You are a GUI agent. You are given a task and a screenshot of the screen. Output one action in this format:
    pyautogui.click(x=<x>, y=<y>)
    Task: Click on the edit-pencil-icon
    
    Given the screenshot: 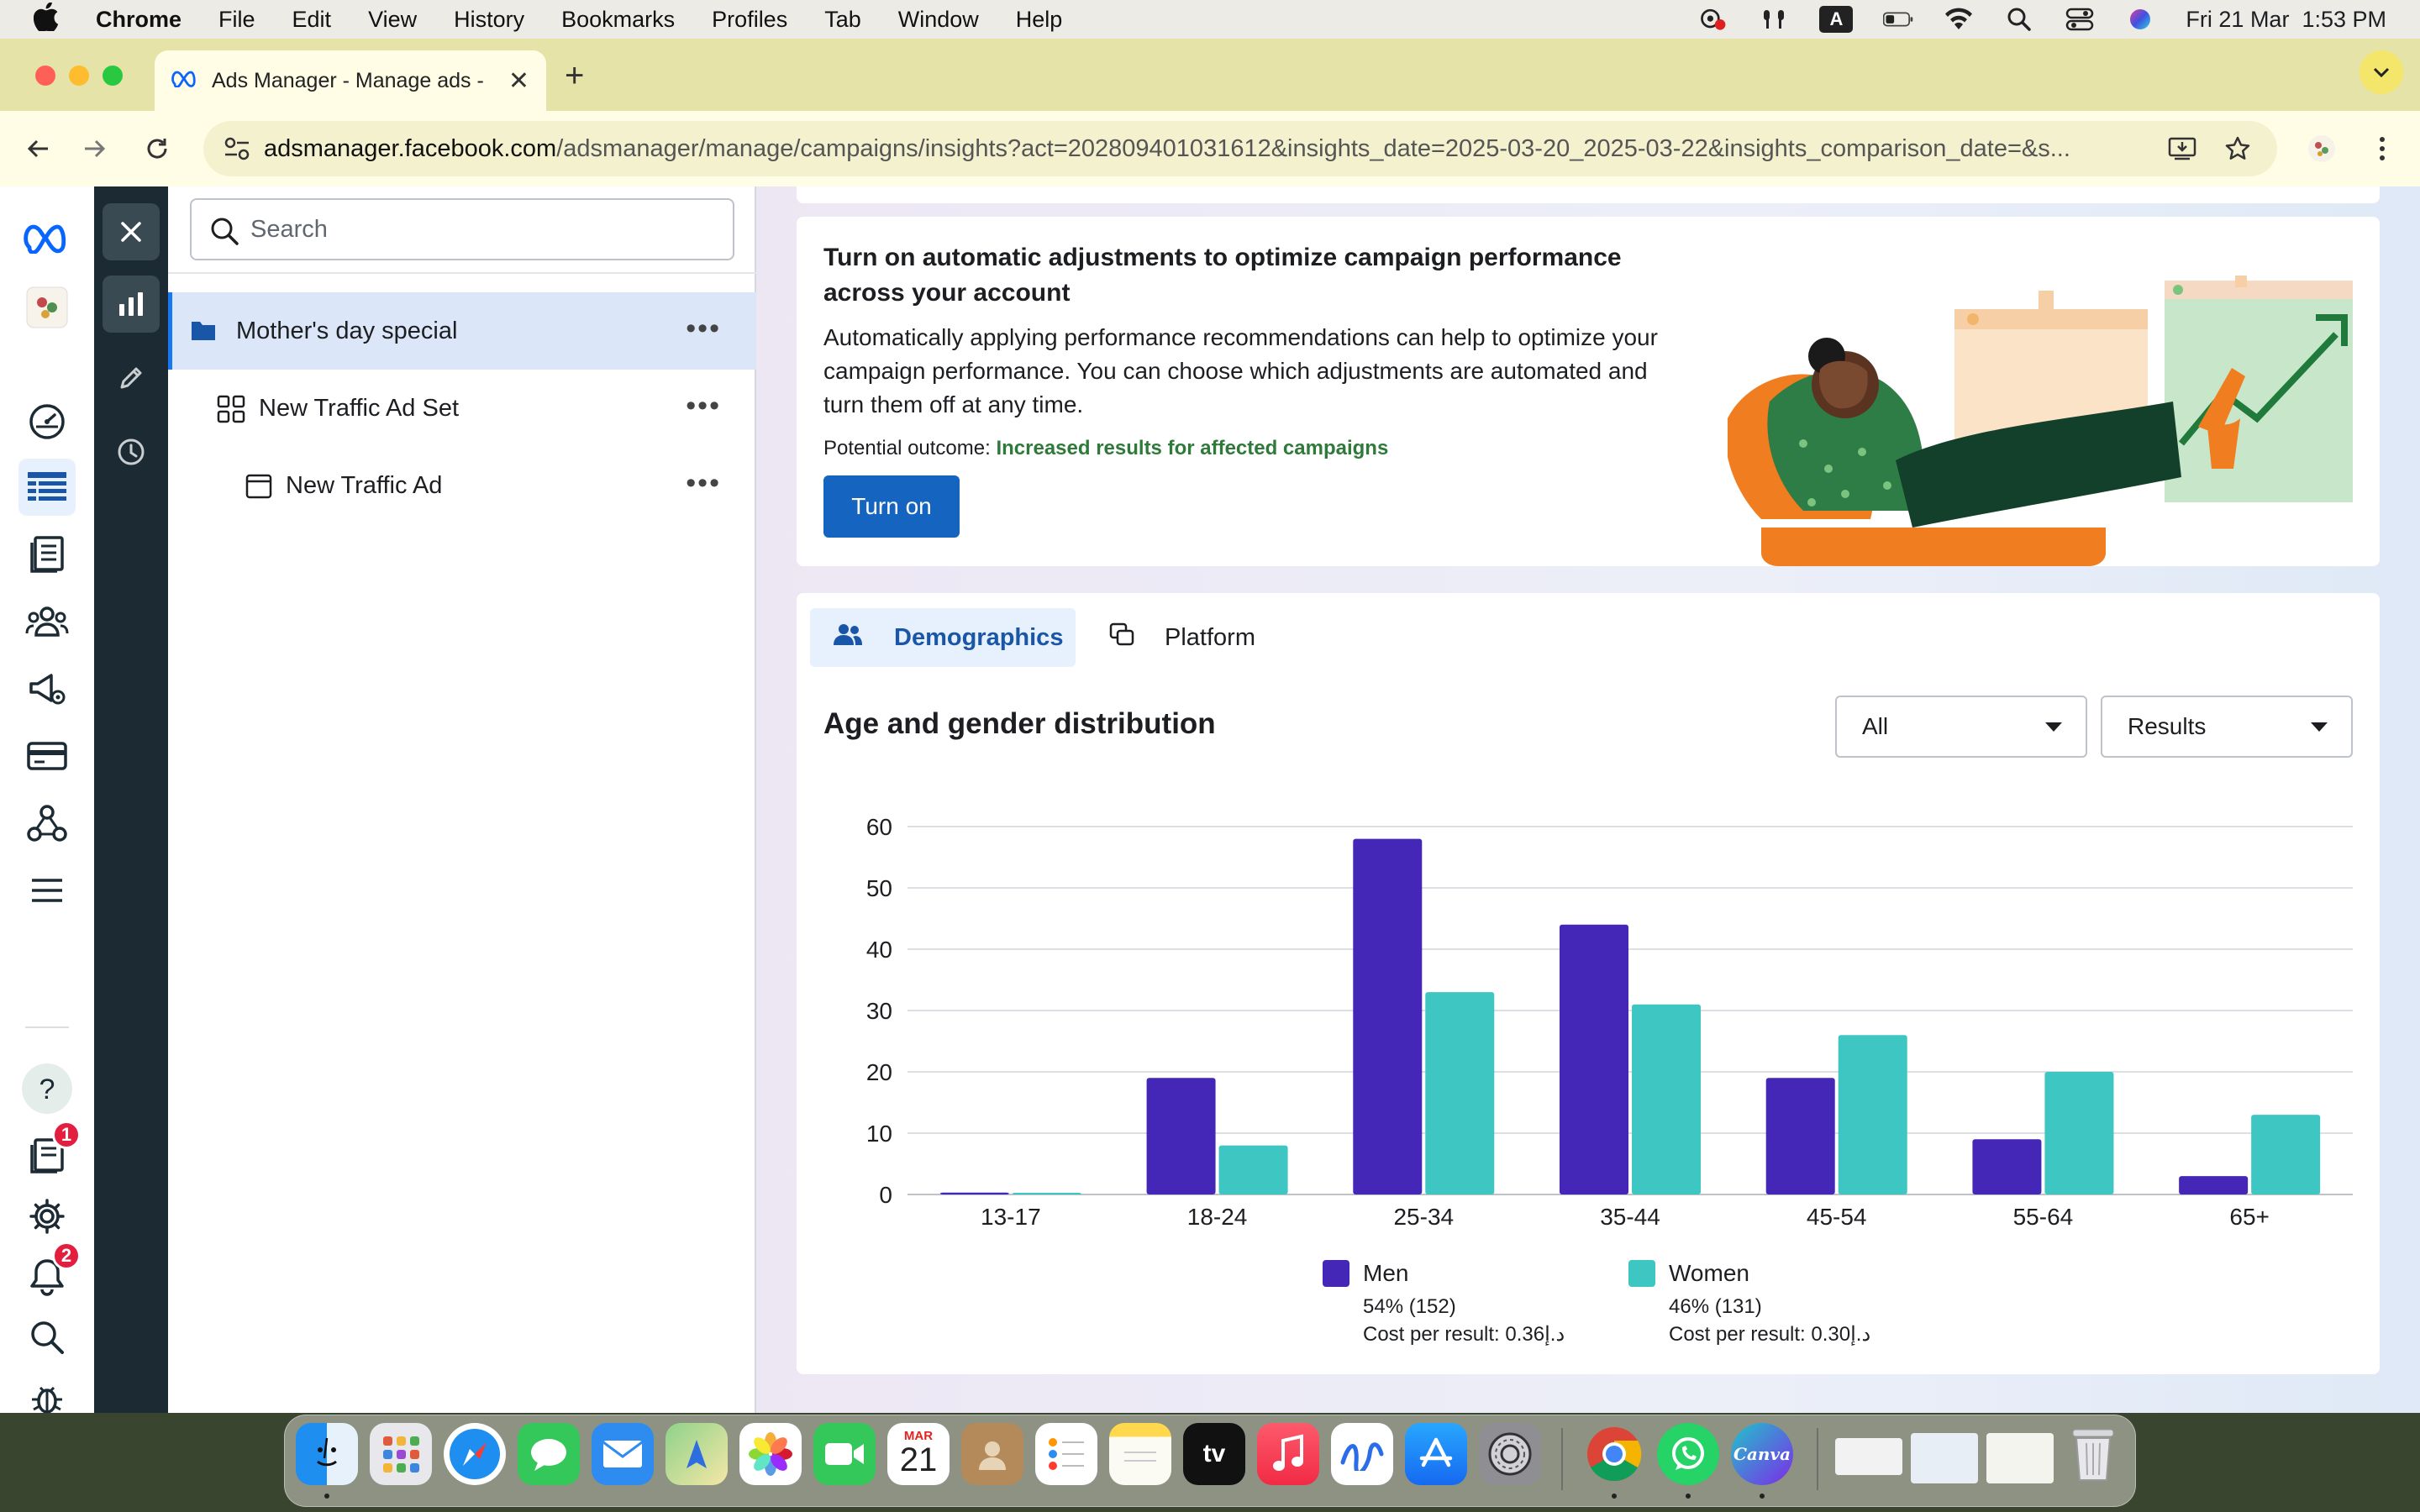 What is the action you would take?
    pyautogui.click(x=131, y=378)
    